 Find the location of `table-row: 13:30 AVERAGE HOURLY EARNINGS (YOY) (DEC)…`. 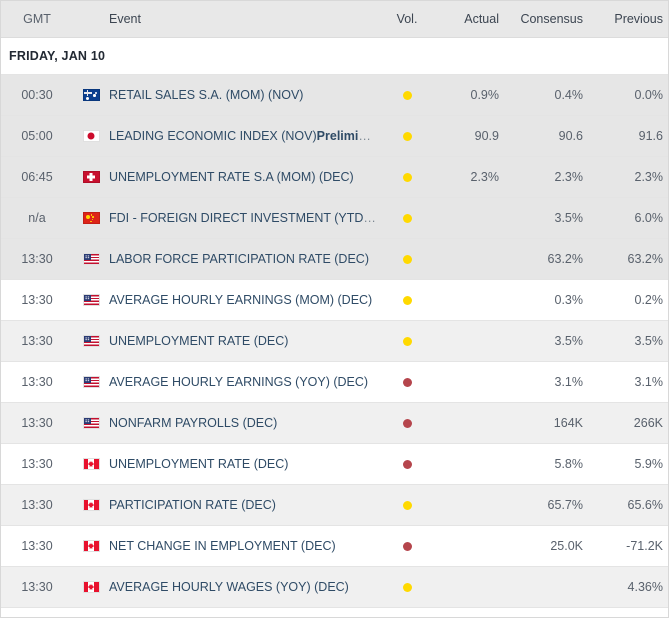

table-row: 13:30 AVERAGE HOURLY EARNINGS (YOY) (DEC)… is located at coordinates (334, 382).